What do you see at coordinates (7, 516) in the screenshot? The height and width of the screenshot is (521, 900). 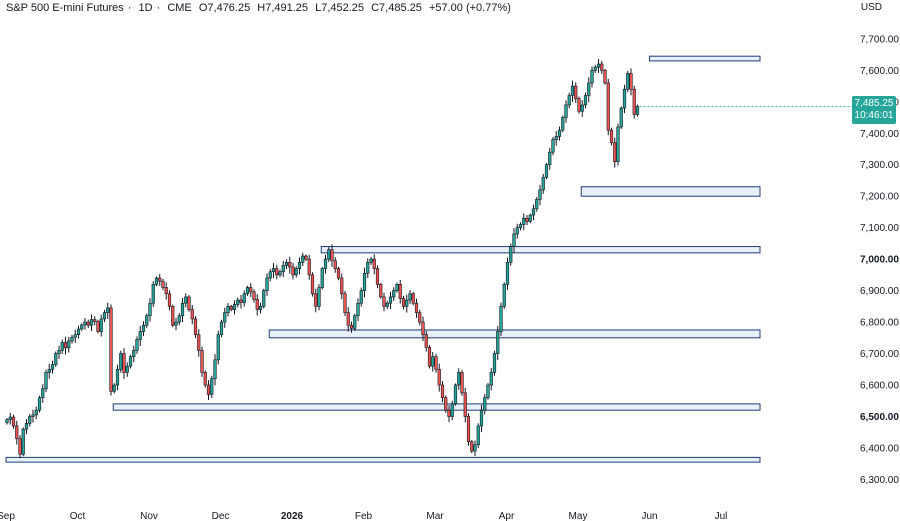 I see `x-tick-label: Sep` at bounding box center [7, 516].